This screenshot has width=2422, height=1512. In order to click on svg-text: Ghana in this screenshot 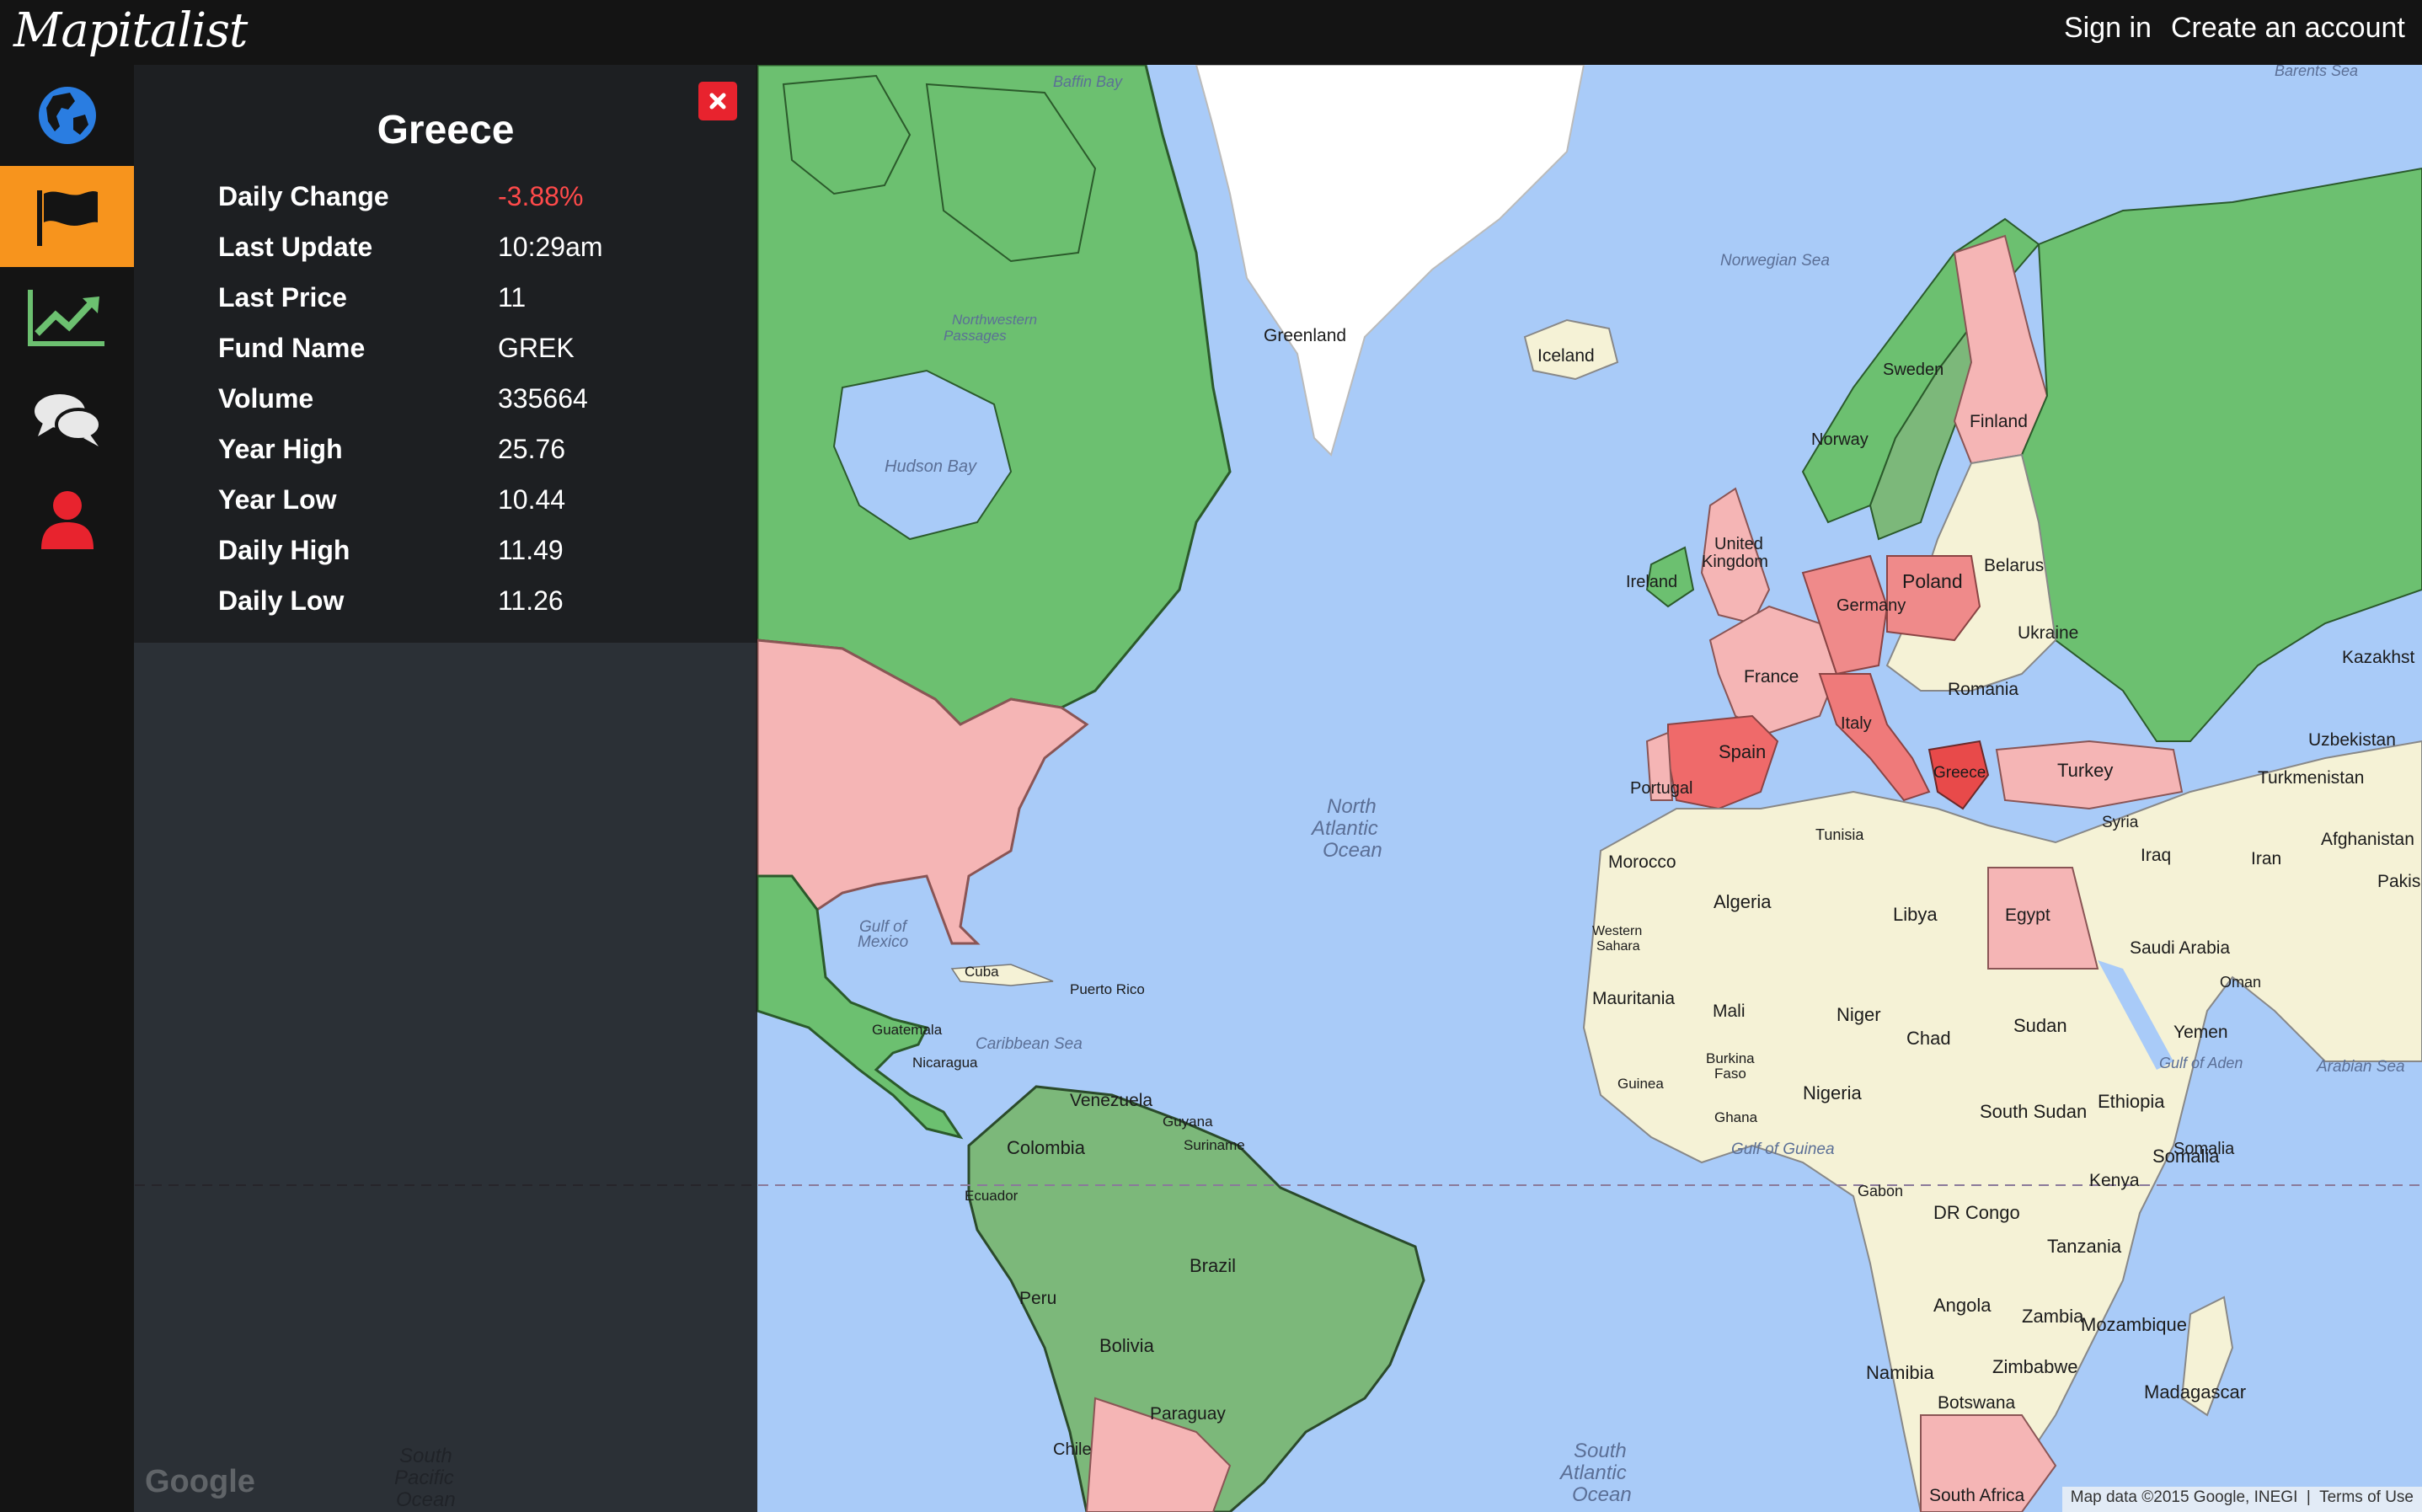, I will do `click(1736, 1117)`.